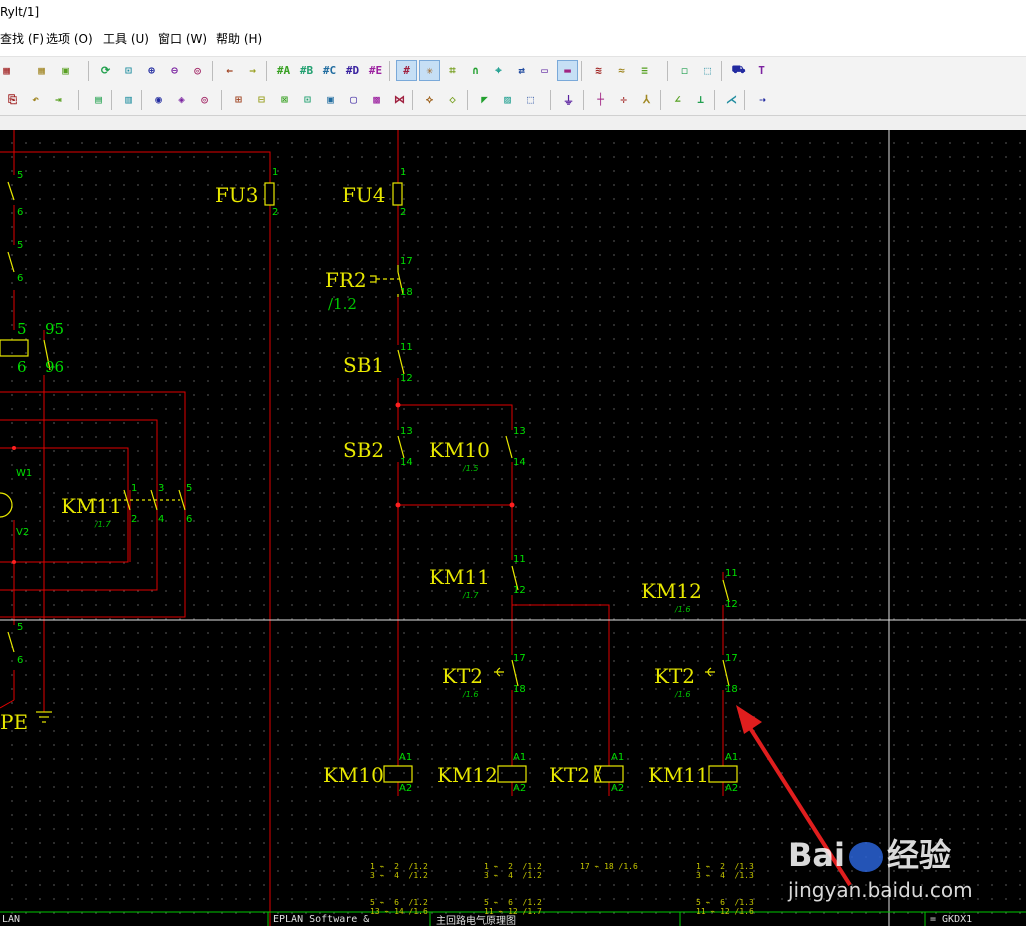 The height and width of the screenshot is (934, 1026). What do you see at coordinates (398, 405) in the screenshot?
I see `junction-dot` at bounding box center [398, 405].